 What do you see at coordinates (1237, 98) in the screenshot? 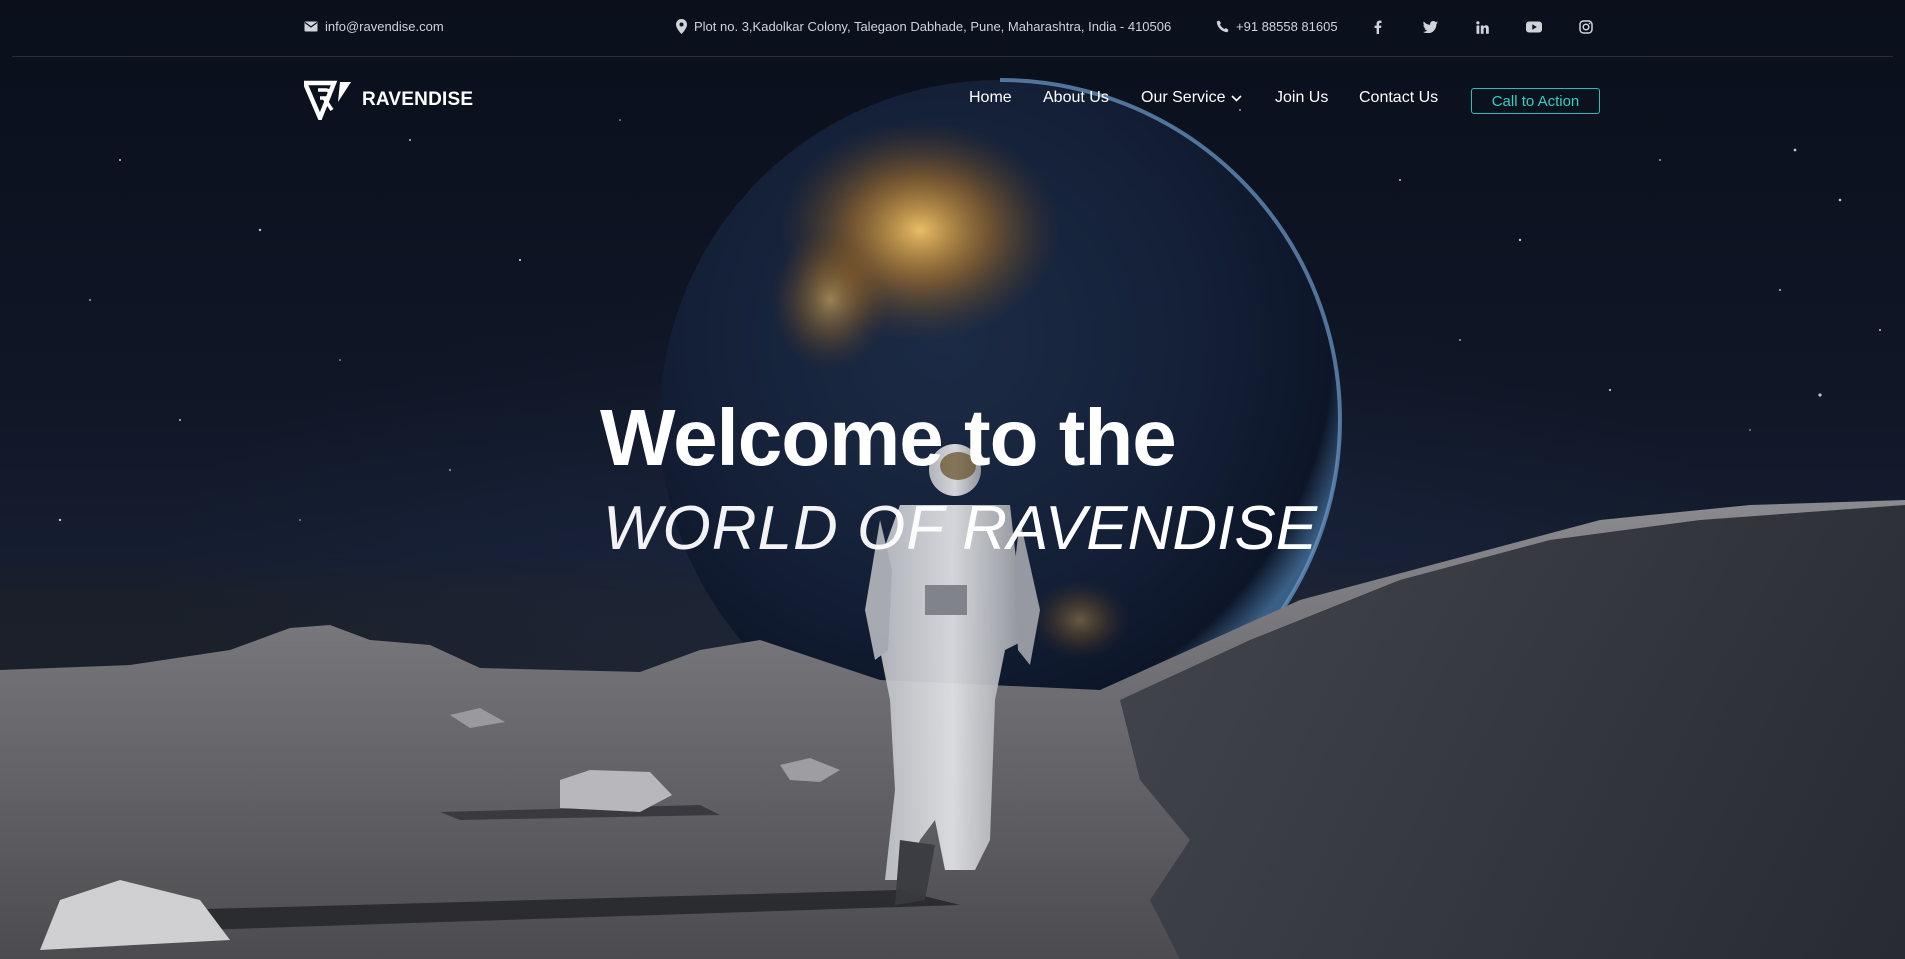
I see `chevron-down-icon` at bounding box center [1237, 98].